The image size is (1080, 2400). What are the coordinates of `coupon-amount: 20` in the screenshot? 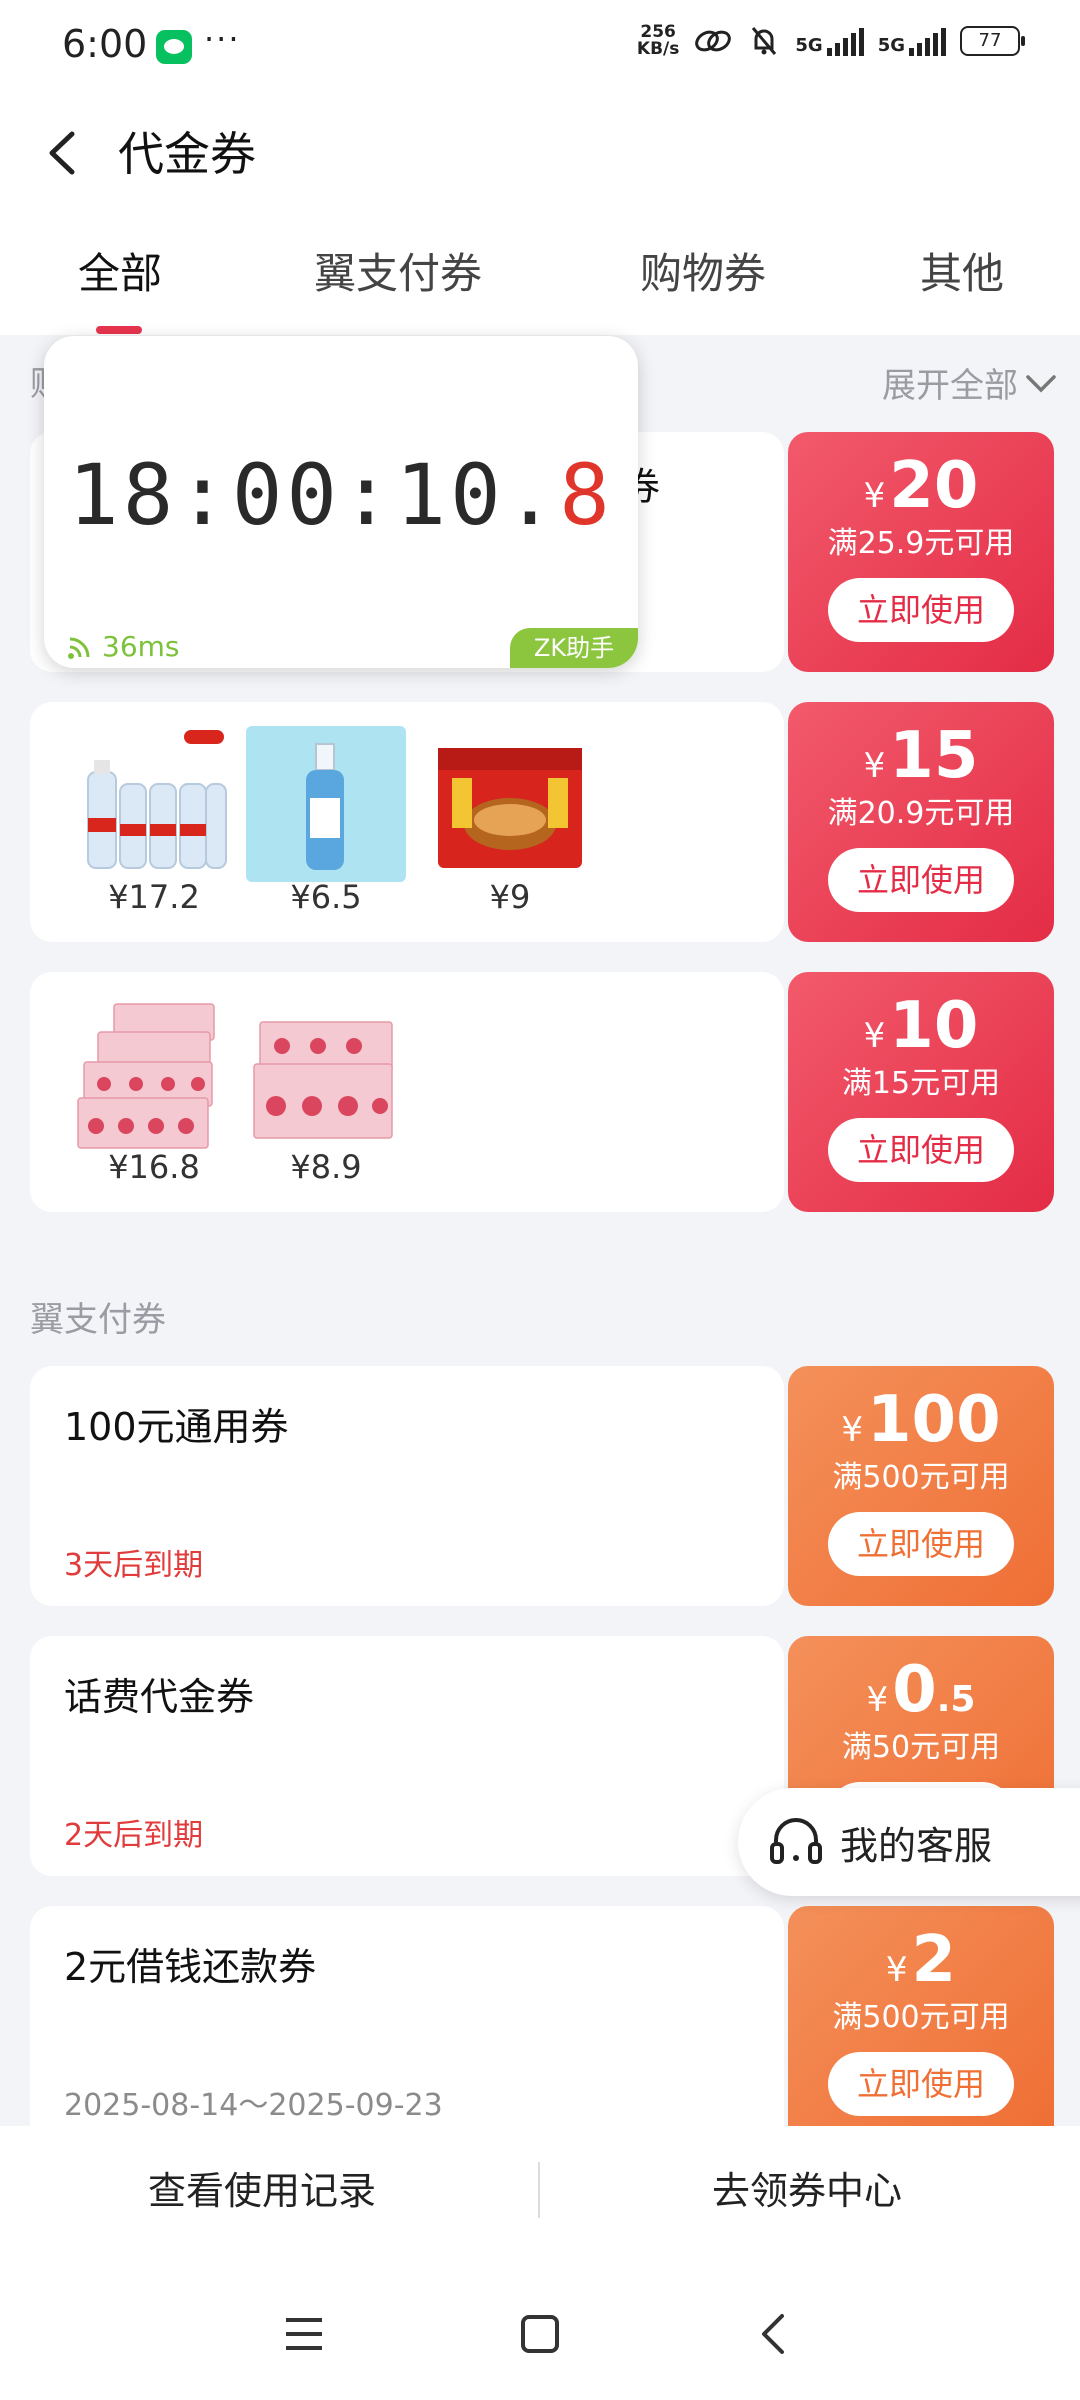 It's located at (934, 486).